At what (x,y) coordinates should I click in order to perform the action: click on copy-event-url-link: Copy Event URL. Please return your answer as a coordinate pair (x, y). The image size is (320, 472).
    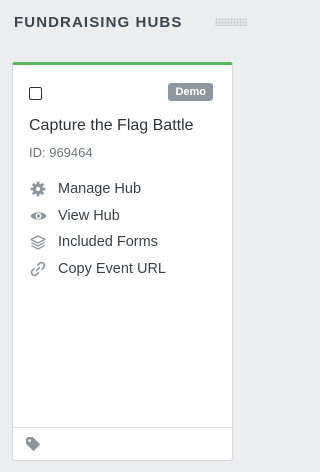
    Looking at the image, I should click on (97, 269).